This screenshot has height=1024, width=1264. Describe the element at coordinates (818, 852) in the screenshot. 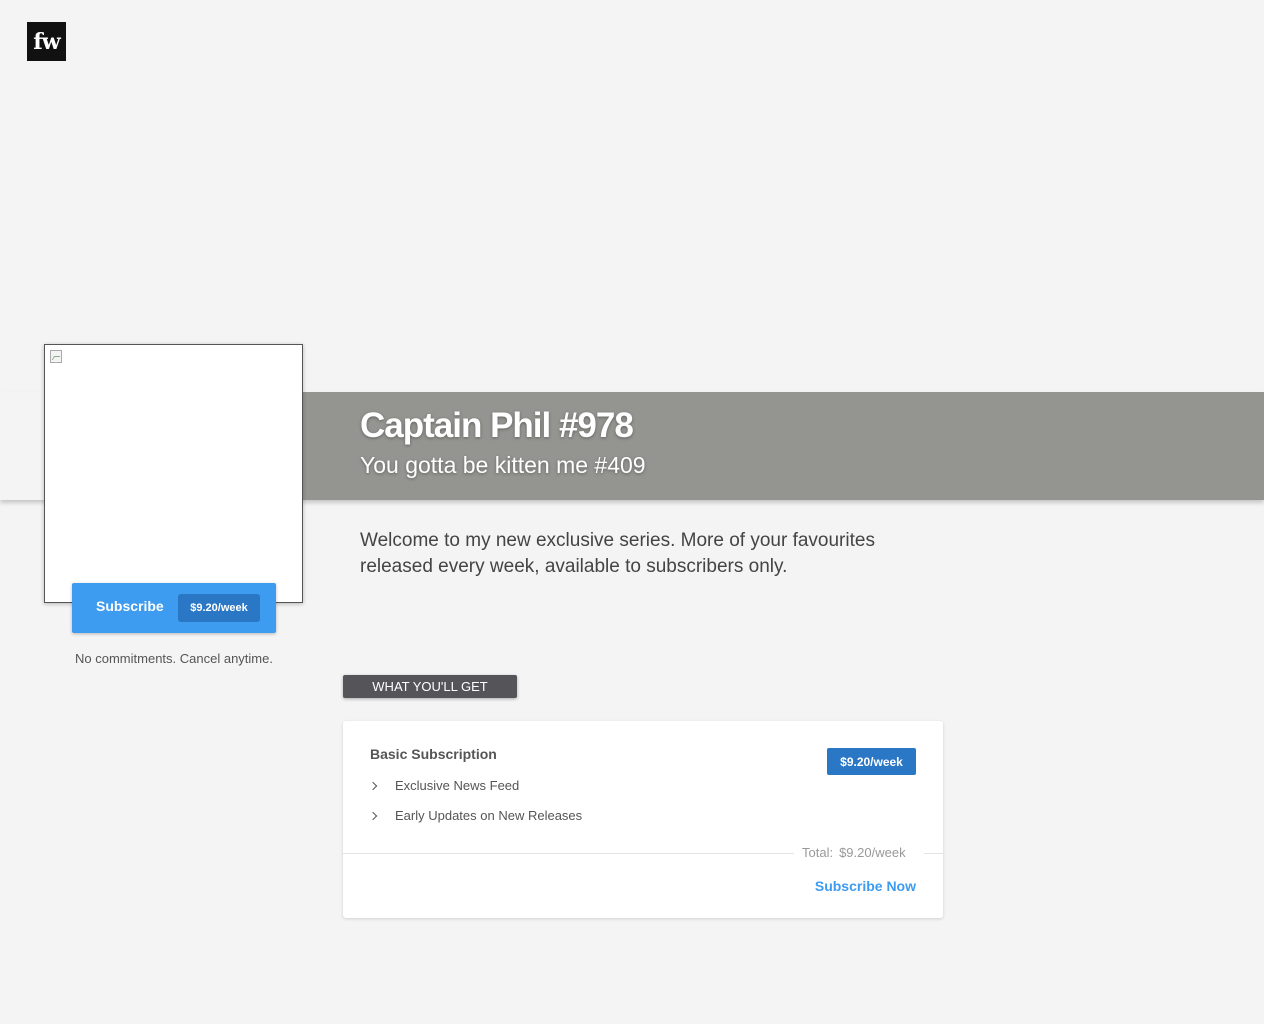

I see `total-label: Total:` at that location.